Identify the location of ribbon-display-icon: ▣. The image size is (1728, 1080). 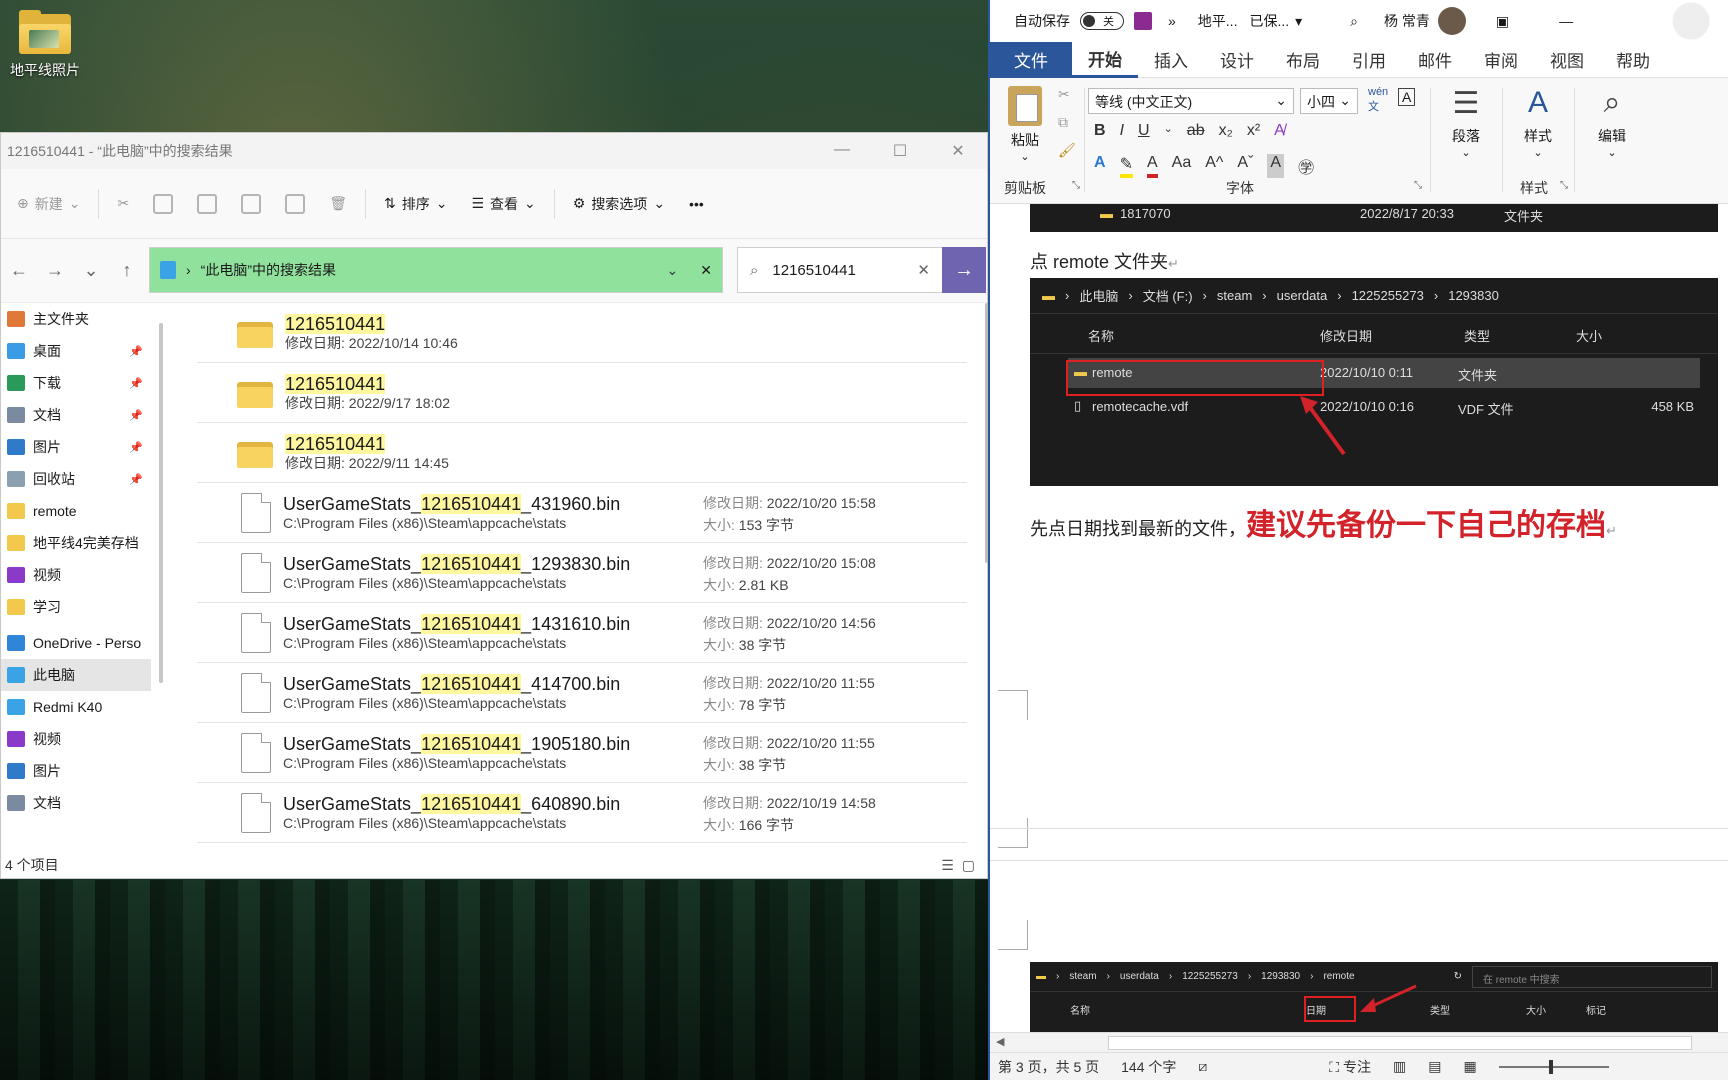
(1502, 21).